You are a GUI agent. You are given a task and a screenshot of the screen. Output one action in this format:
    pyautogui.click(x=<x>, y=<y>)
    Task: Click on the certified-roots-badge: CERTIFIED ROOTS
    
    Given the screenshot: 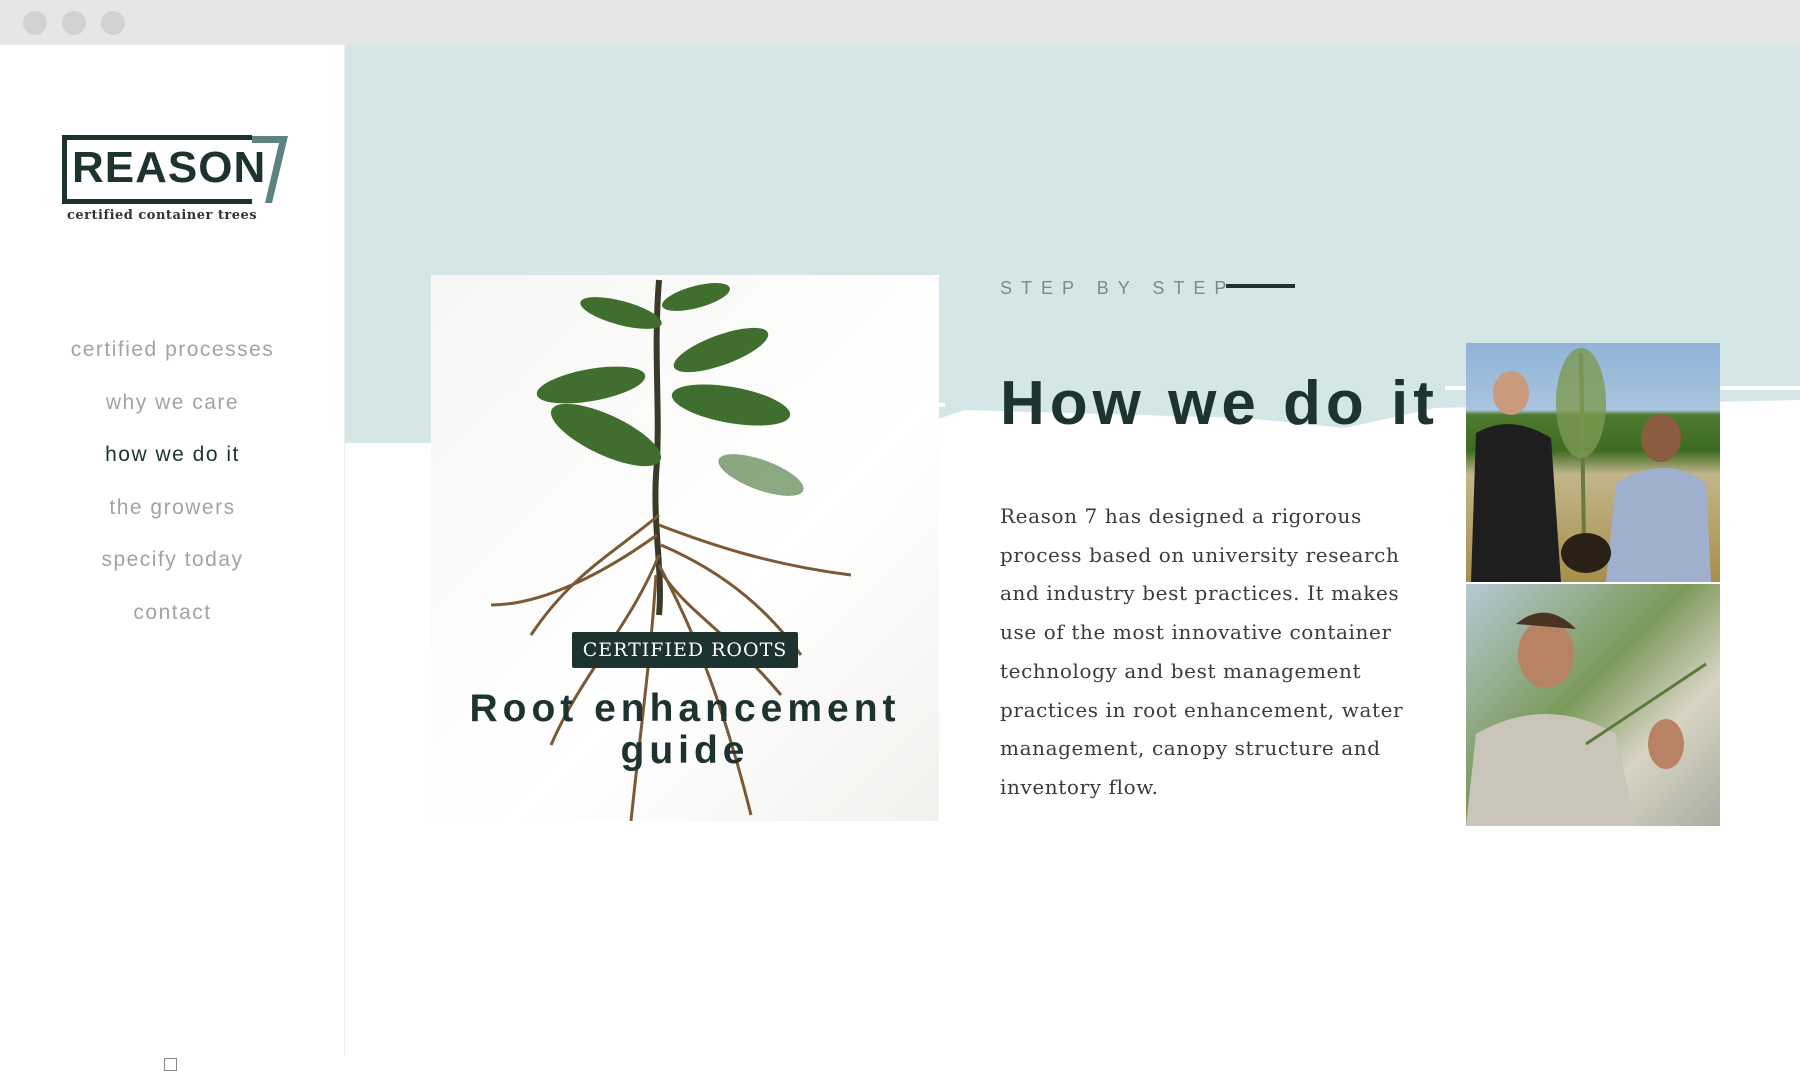 What is the action you would take?
    pyautogui.click(x=685, y=650)
    